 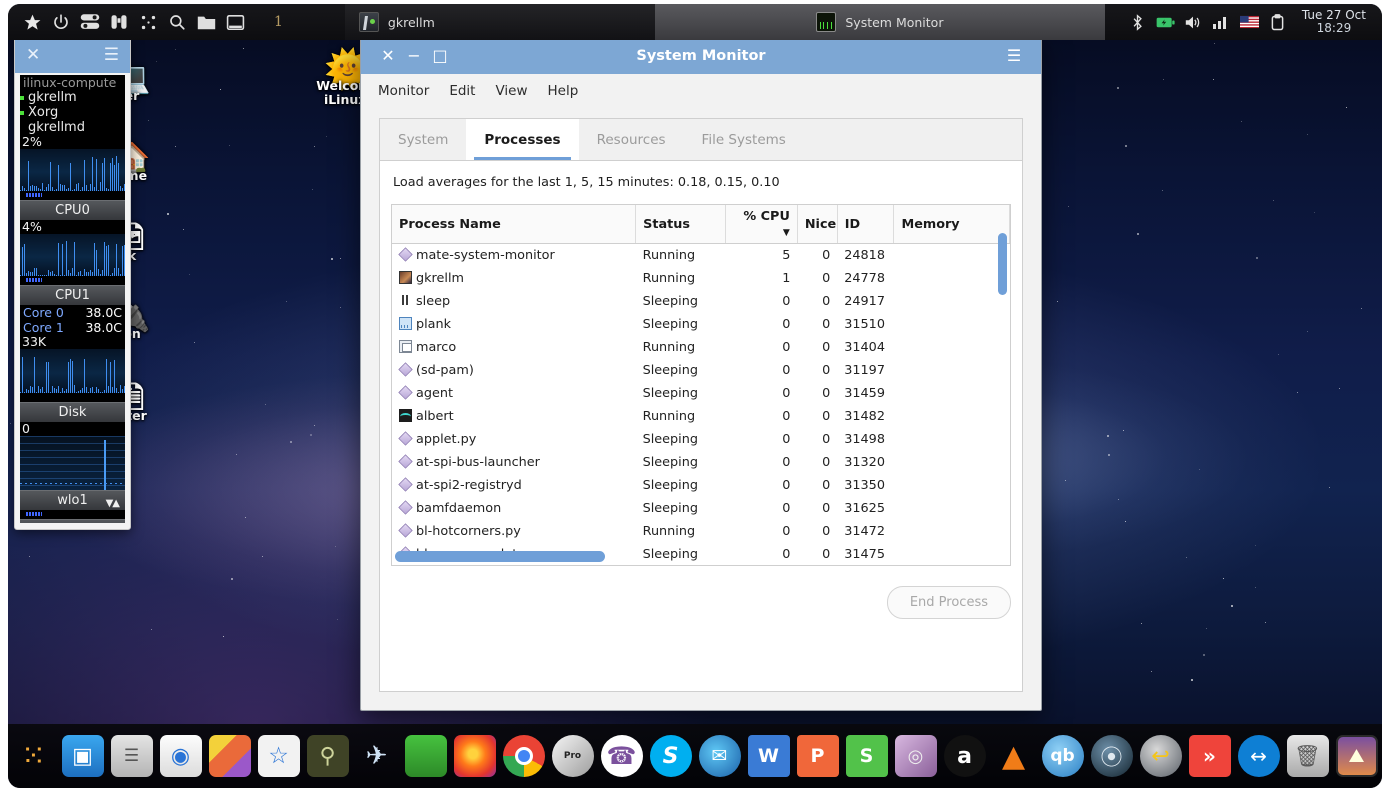 What do you see at coordinates (701, 462) in the screenshot?
I see `table-row: at-spi-bus-launcher Sleeping 0 0 31320` at bounding box center [701, 462].